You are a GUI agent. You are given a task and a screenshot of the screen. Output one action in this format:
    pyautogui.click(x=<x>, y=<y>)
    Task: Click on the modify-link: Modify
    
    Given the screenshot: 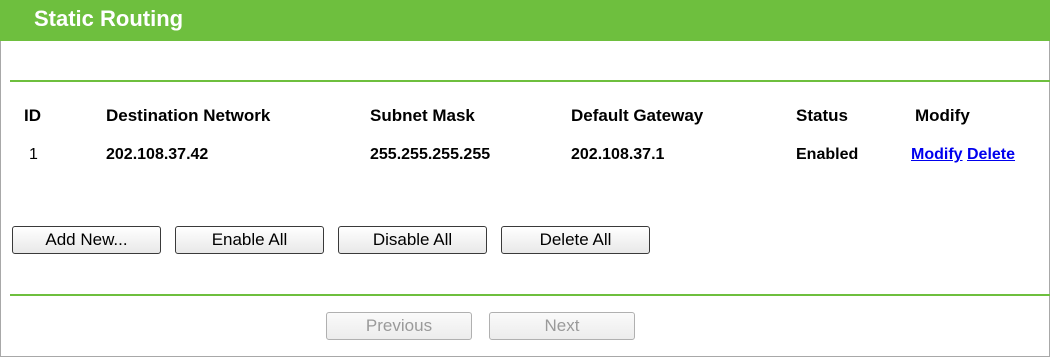 What is the action you would take?
    pyautogui.click(x=937, y=154)
    